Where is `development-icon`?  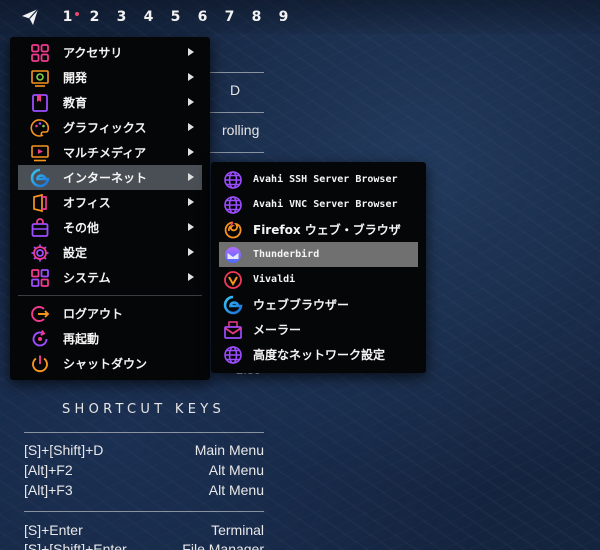
development-icon is located at coordinates (40, 78).